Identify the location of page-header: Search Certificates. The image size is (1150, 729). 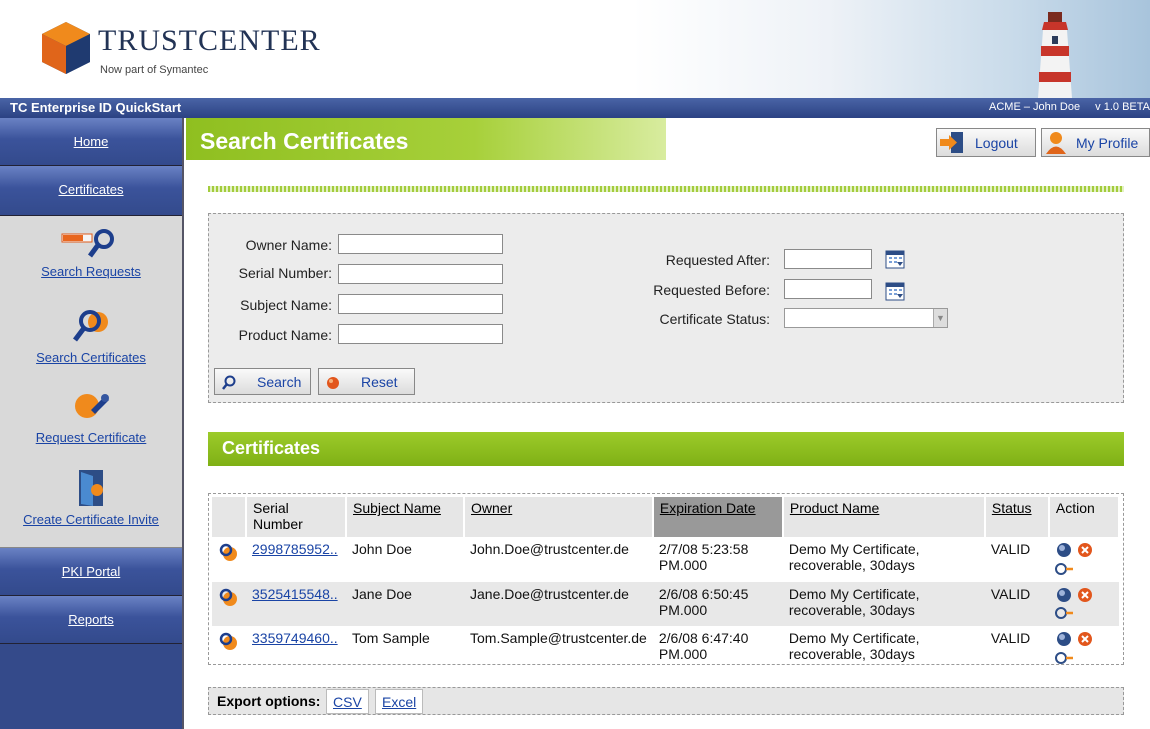
(426, 139).